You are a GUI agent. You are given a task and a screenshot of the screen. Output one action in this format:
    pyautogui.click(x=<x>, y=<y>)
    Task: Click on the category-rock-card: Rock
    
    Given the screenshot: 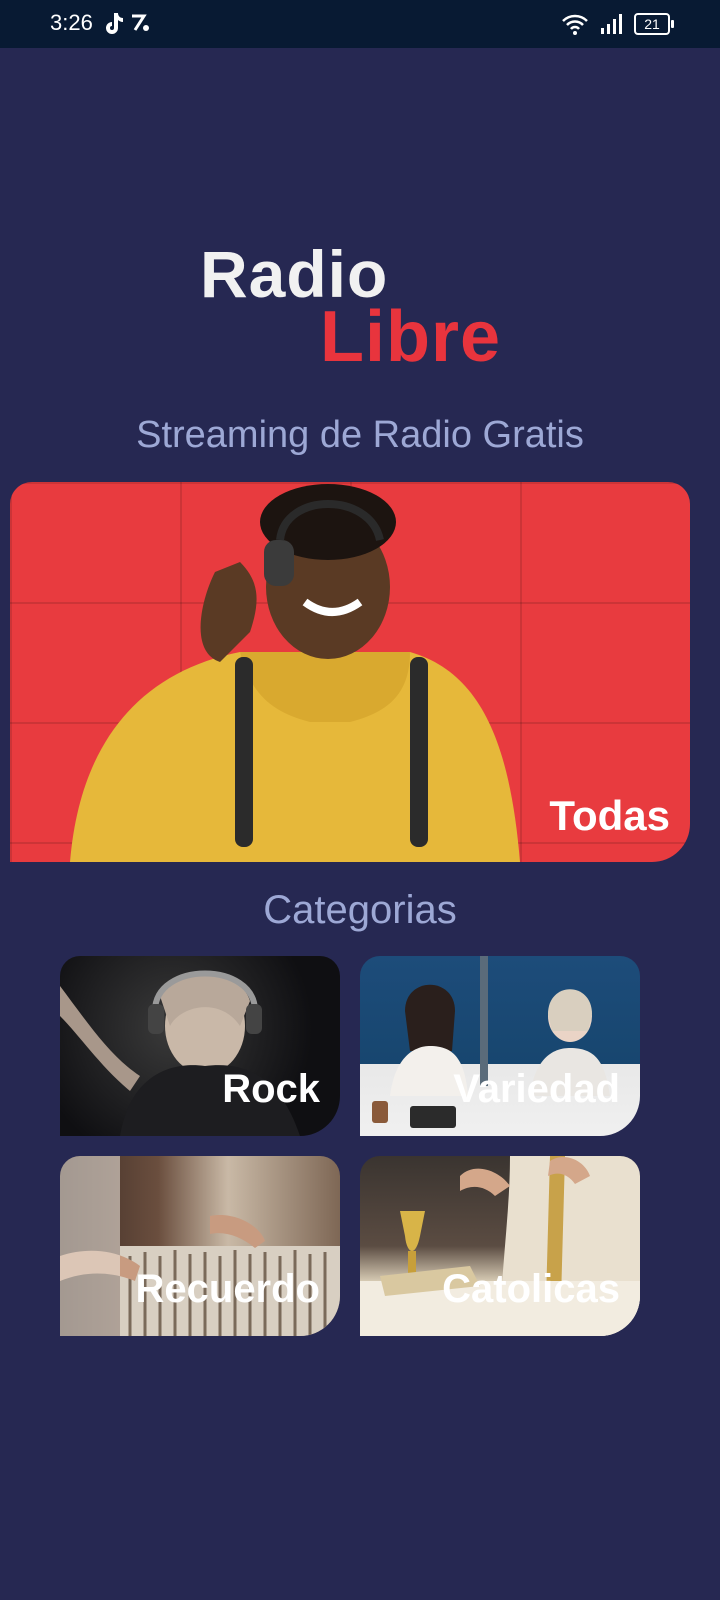 What is the action you would take?
    pyautogui.click(x=200, y=1046)
    